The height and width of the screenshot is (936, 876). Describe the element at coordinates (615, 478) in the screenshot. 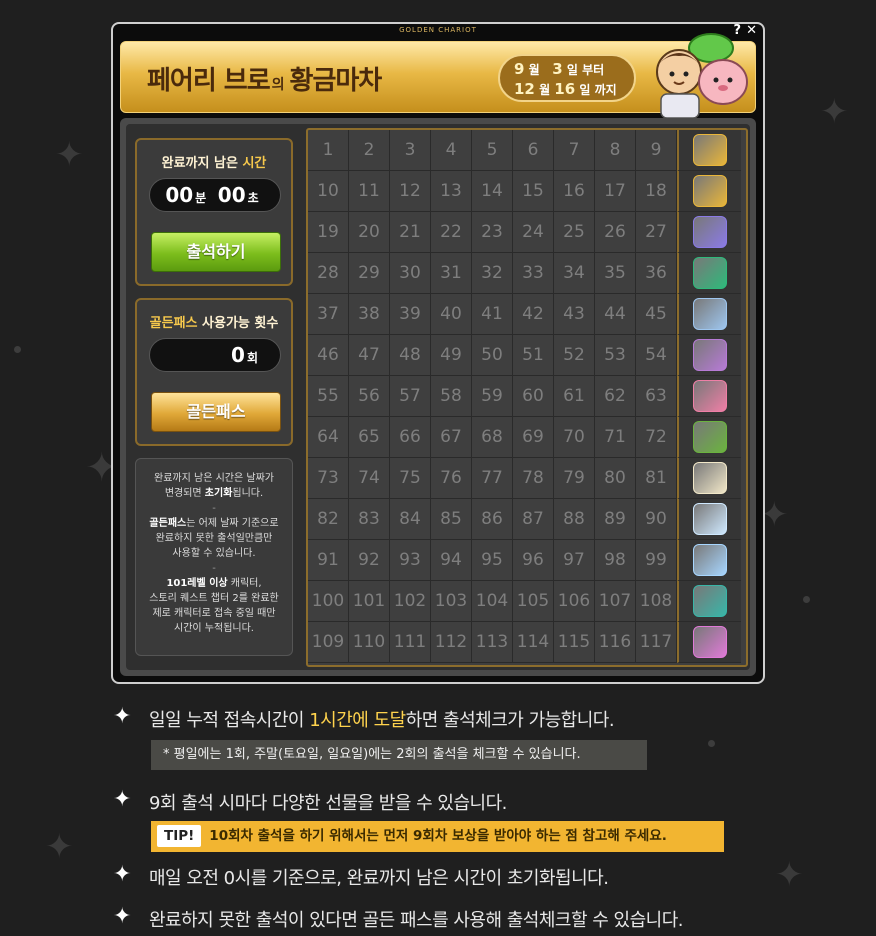

I see `day-cell: 80` at that location.